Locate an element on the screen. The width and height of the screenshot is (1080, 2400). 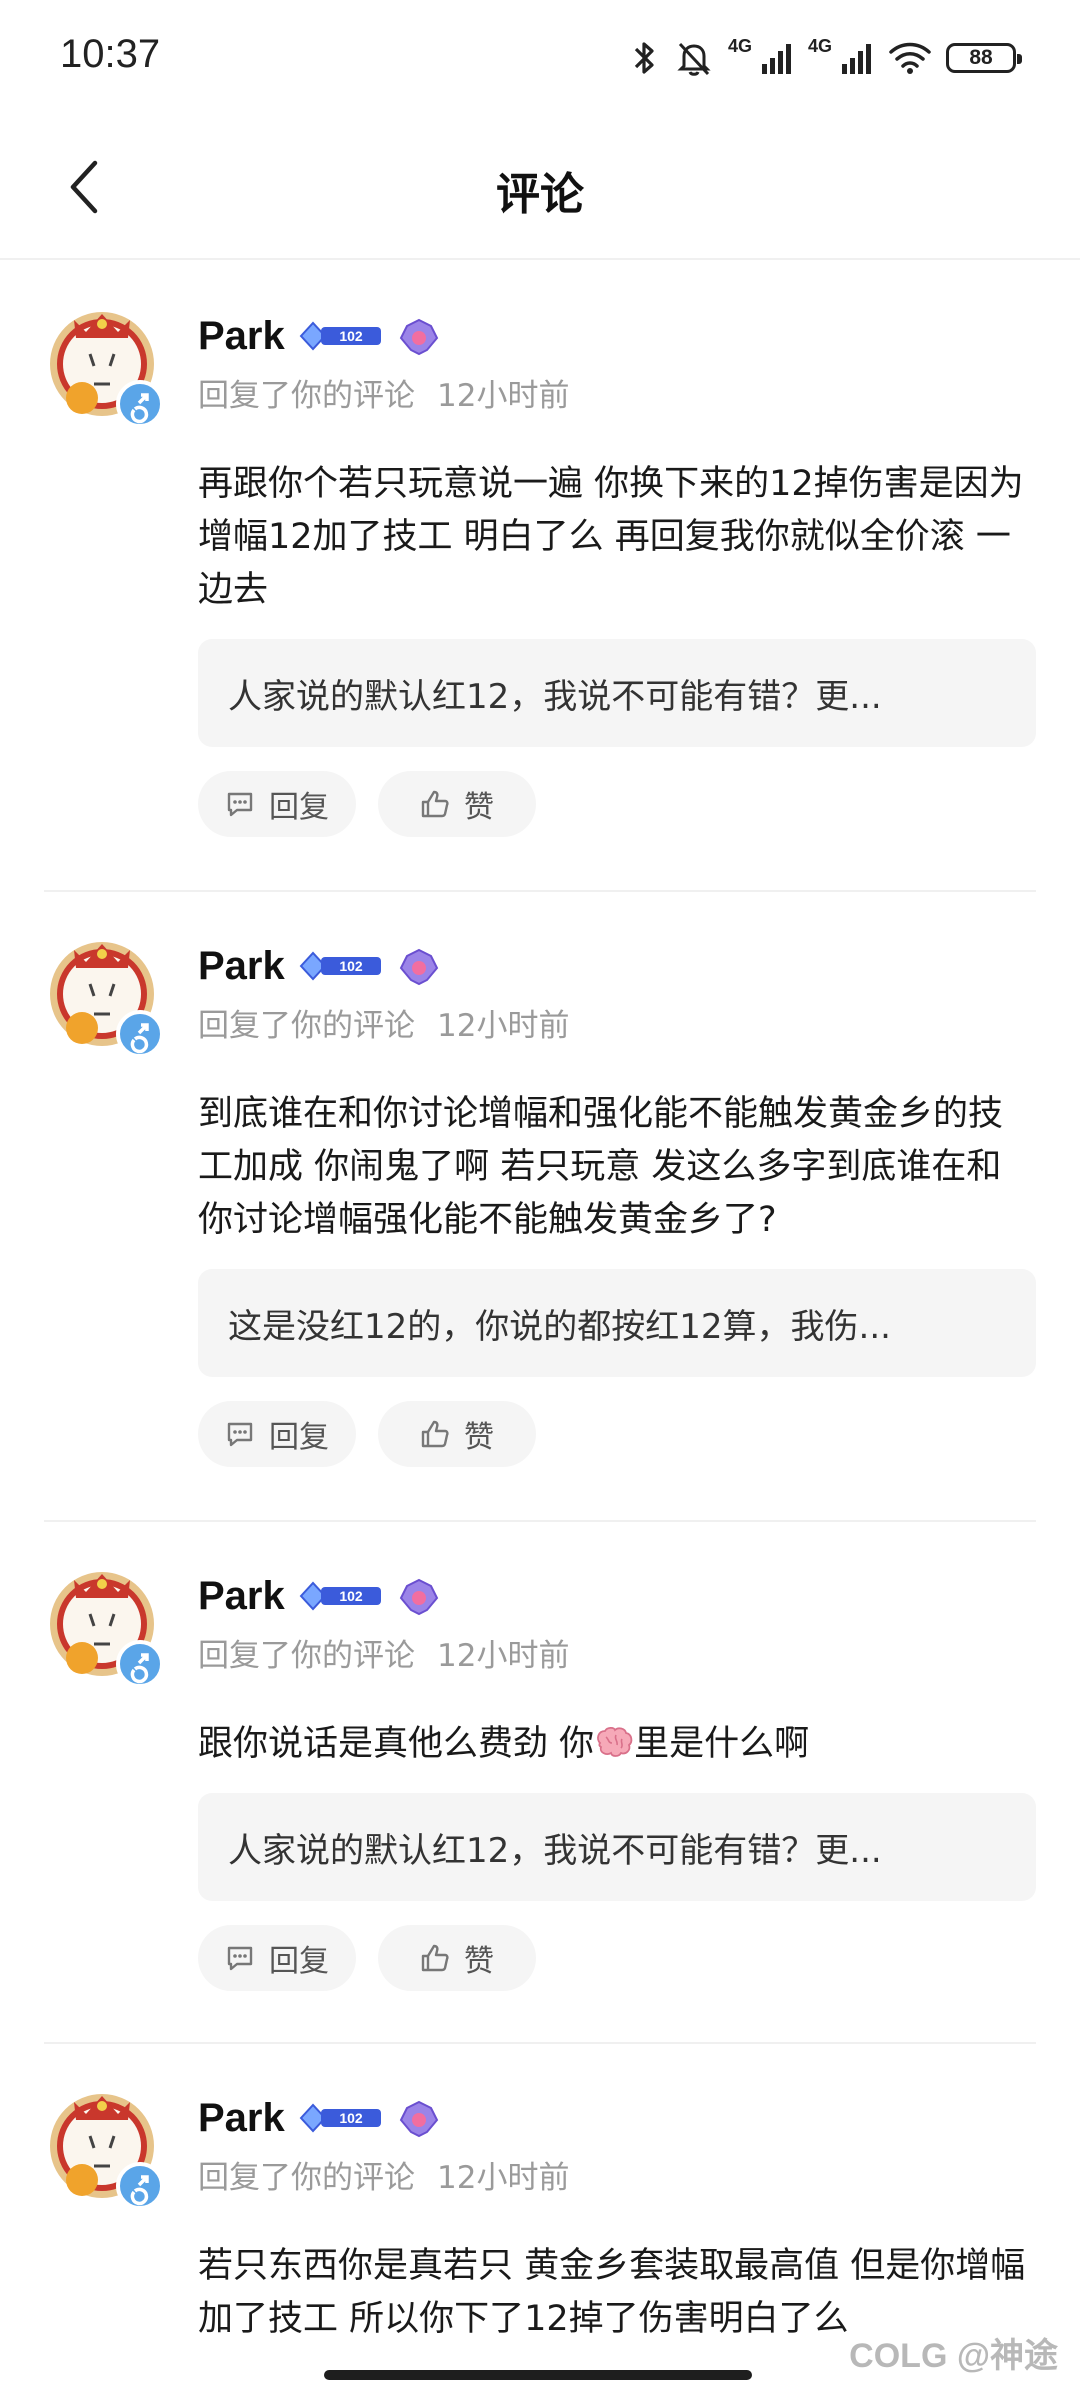
home-indicator is located at coordinates (538, 2375).